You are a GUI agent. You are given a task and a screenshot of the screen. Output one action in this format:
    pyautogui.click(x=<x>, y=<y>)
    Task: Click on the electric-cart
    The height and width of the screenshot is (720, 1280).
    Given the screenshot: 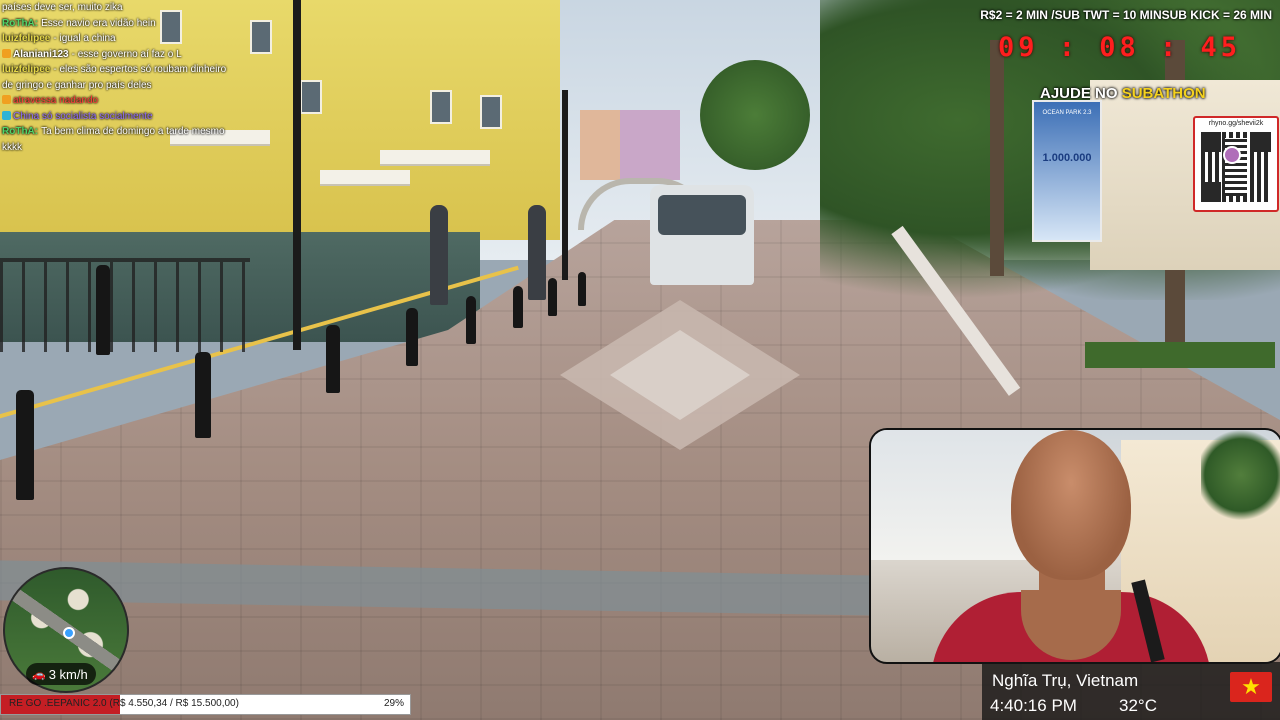 What is the action you would take?
    pyautogui.click(x=702, y=235)
    